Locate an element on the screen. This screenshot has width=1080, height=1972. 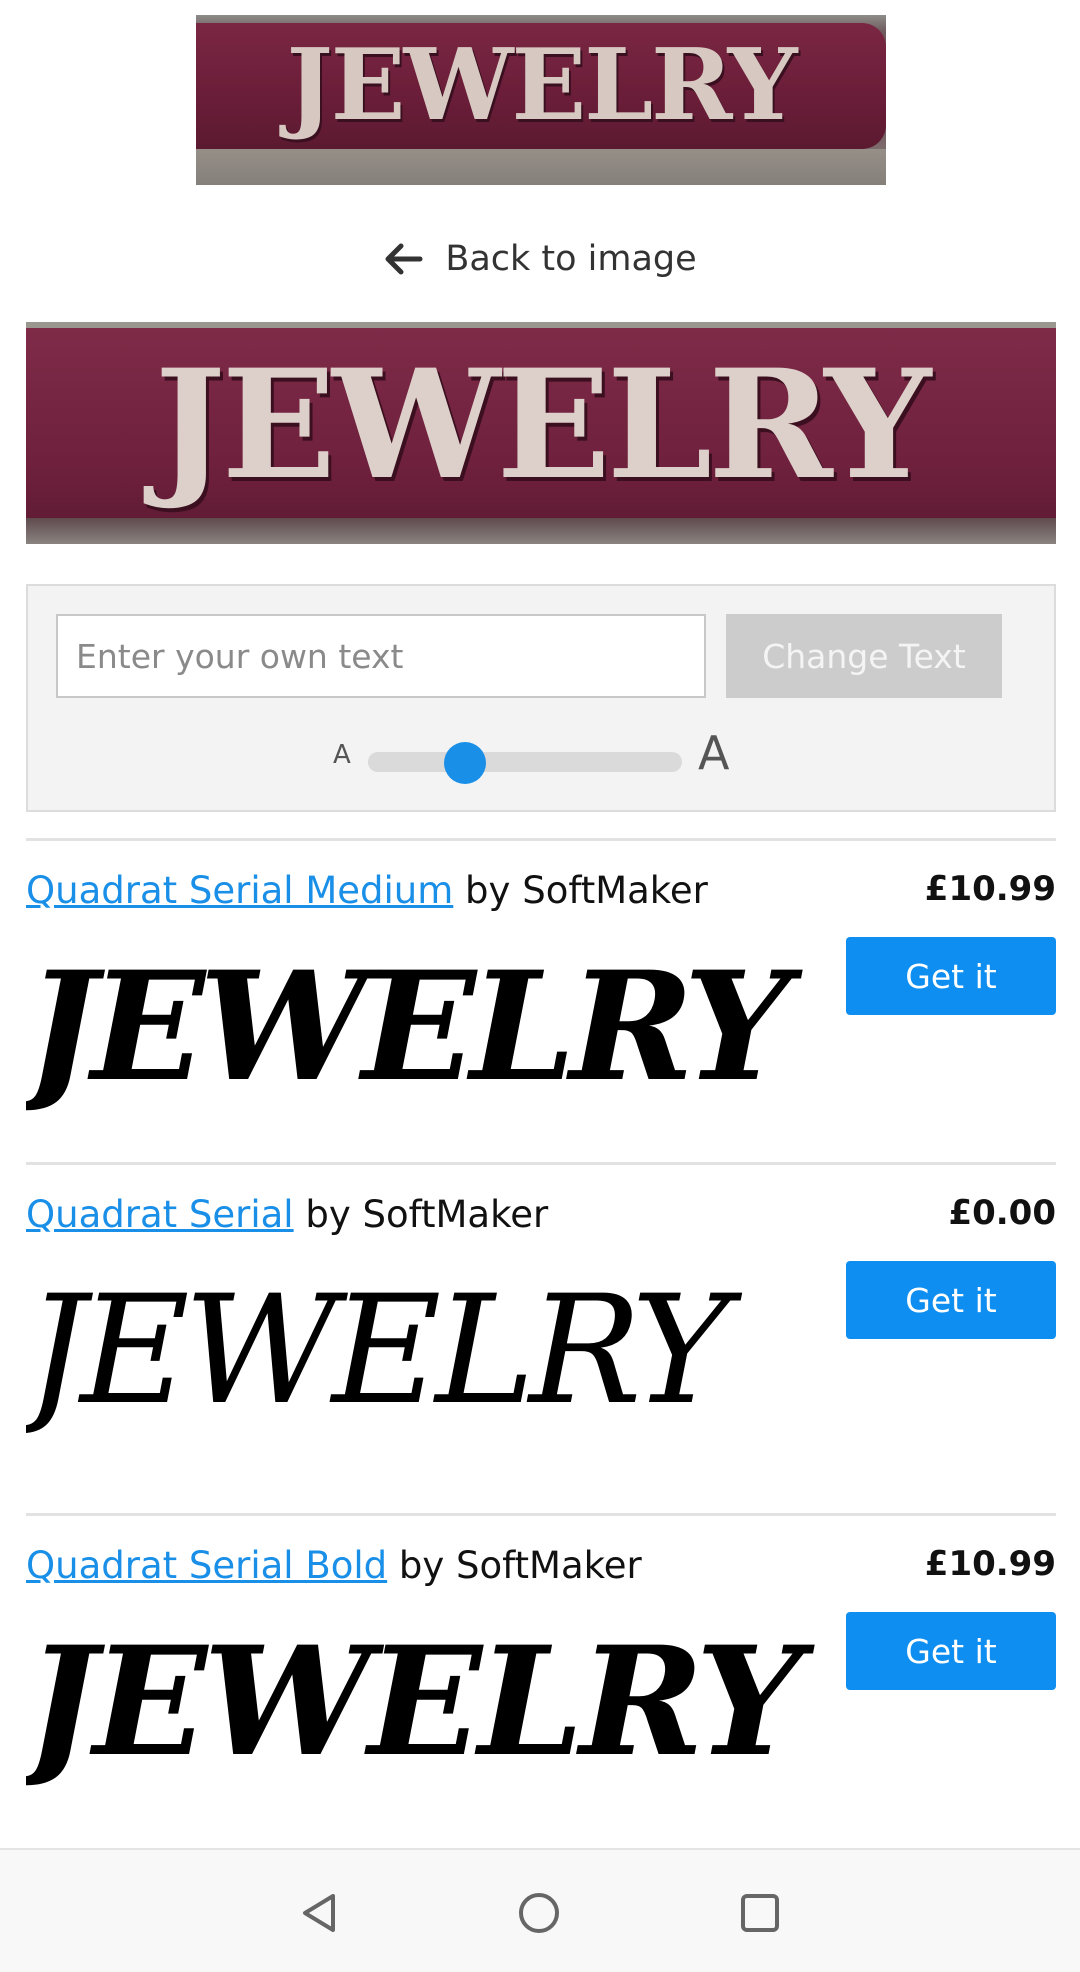
size-large-label: A is located at coordinates (714, 753).